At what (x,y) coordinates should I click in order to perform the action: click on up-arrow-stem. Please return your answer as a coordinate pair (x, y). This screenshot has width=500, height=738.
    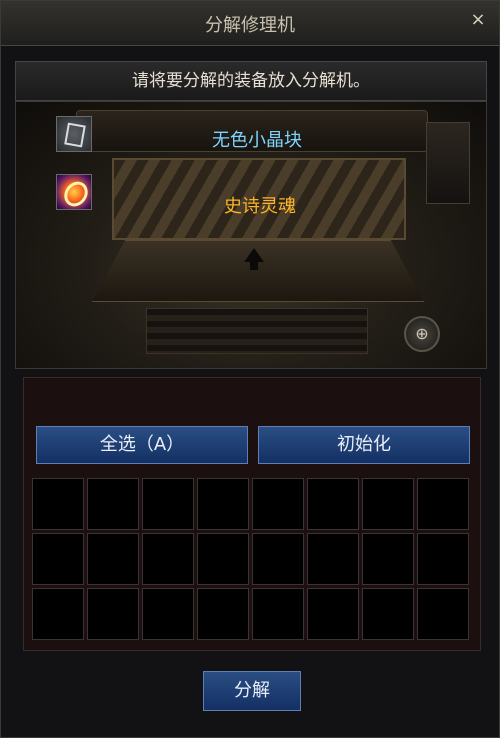
    Looking at the image, I should click on (254, 266).